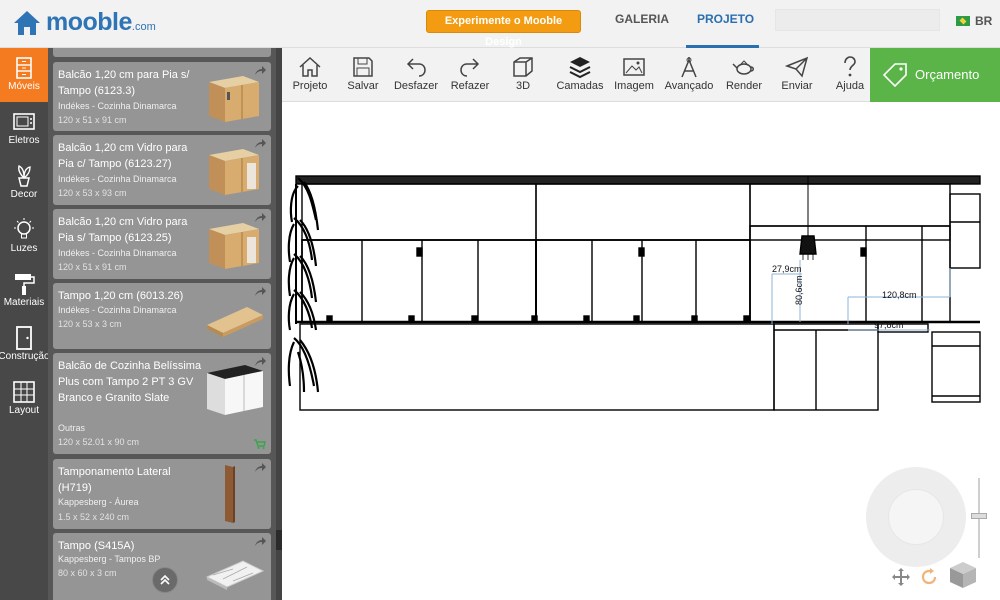 This screenshot has height=600, width=1000. What do you see at coordinates (89, 22) in the screenshot?
I see `logo-text: mooble` at bounding box center [89, 22].